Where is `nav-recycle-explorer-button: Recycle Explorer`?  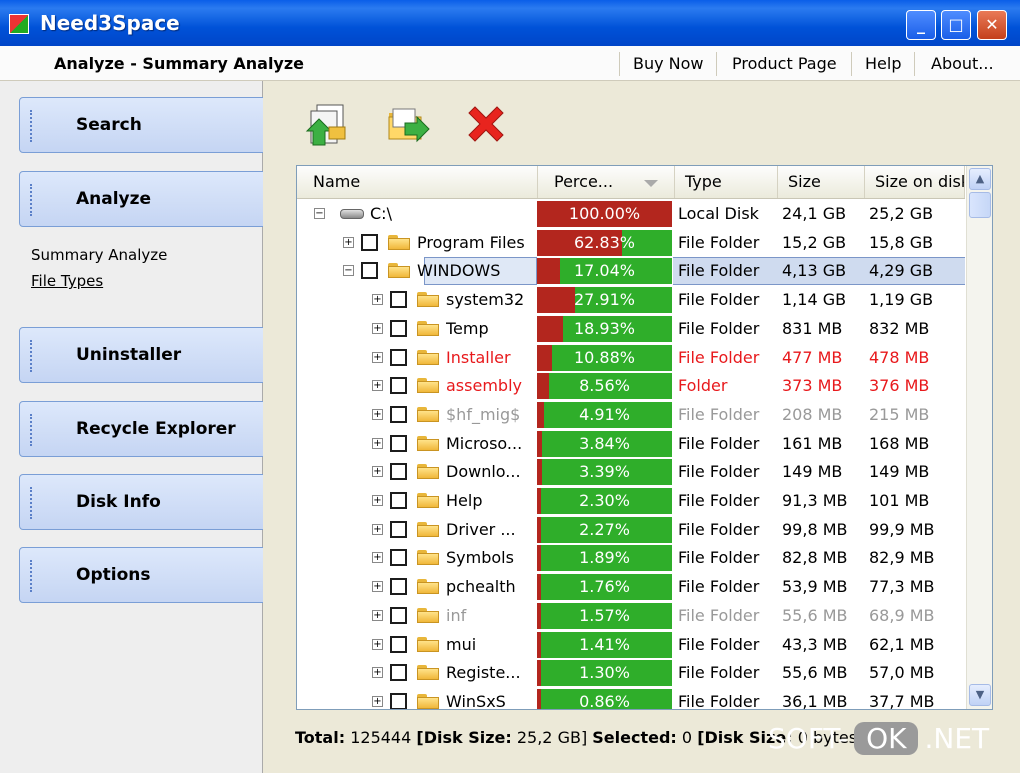 nav-recycle-explorer-button: Recycle Explorer is located at coordinates (146, 429).